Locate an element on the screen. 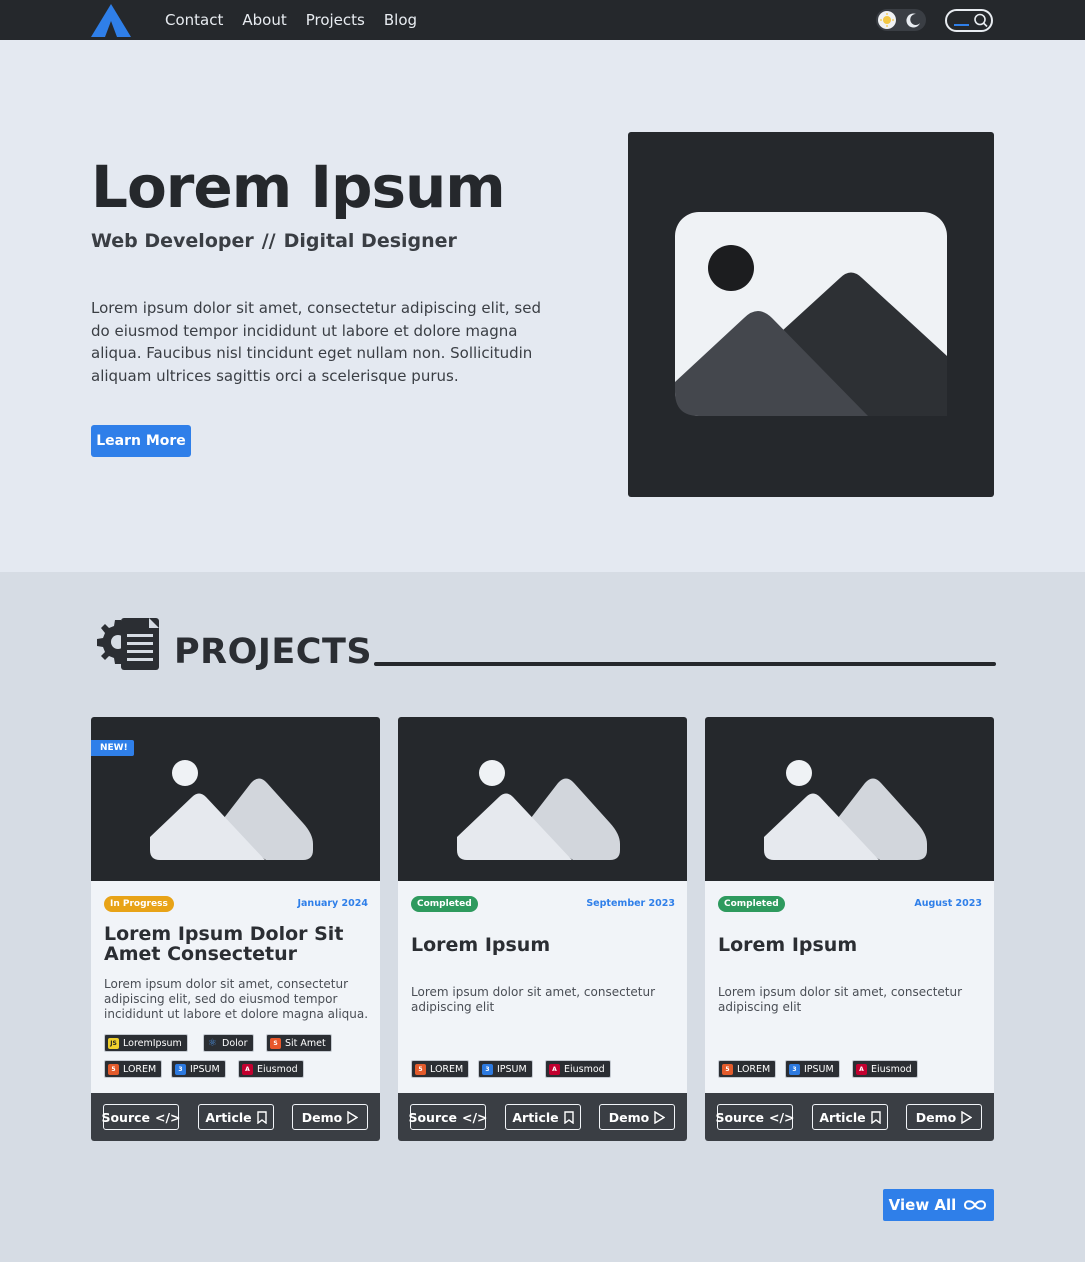 The height and width of the screenshot is (1262, 1085). hero-image is located at coordinates (811, 314).